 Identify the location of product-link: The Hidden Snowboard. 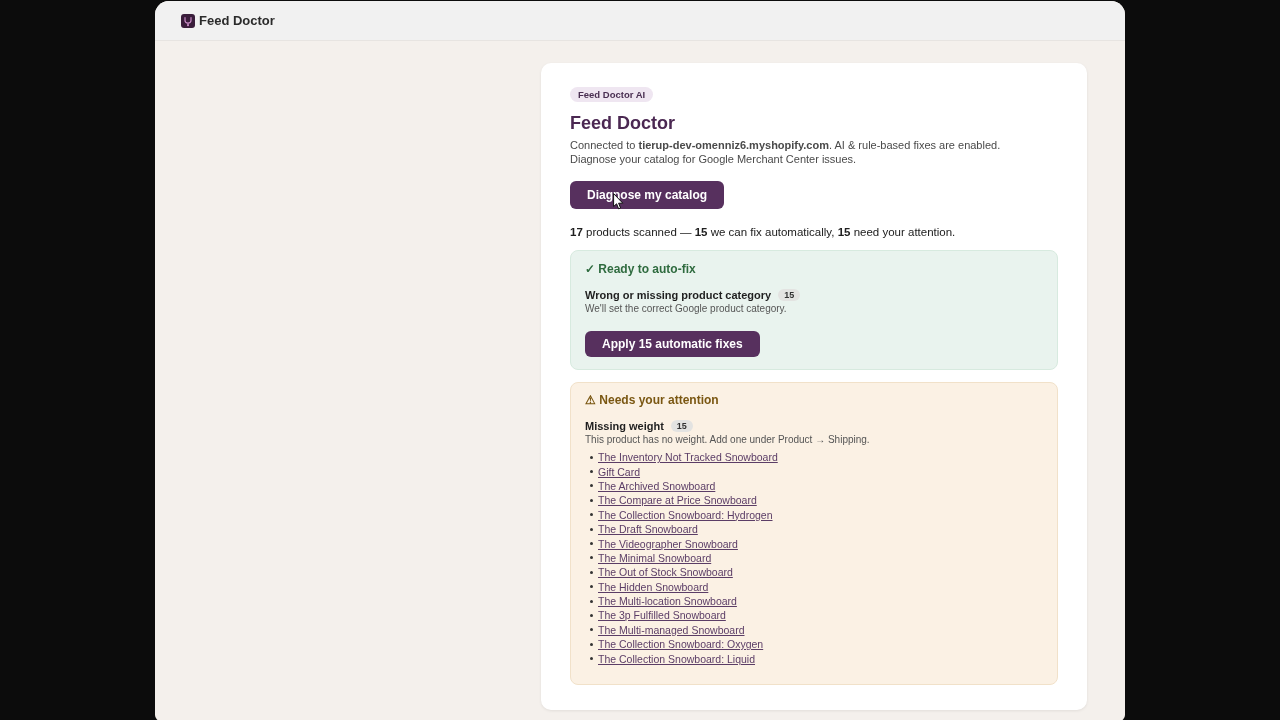
(653, 586).